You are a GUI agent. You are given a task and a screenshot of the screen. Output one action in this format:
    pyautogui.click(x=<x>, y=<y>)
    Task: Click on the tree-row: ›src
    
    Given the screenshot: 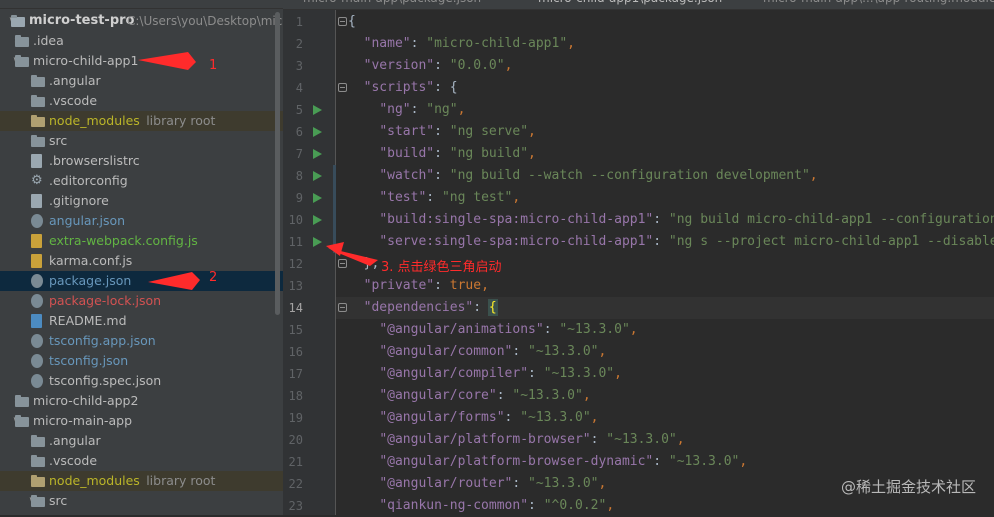 What is the action you would take?
    pyautogui.click(x=141, y=141)
    